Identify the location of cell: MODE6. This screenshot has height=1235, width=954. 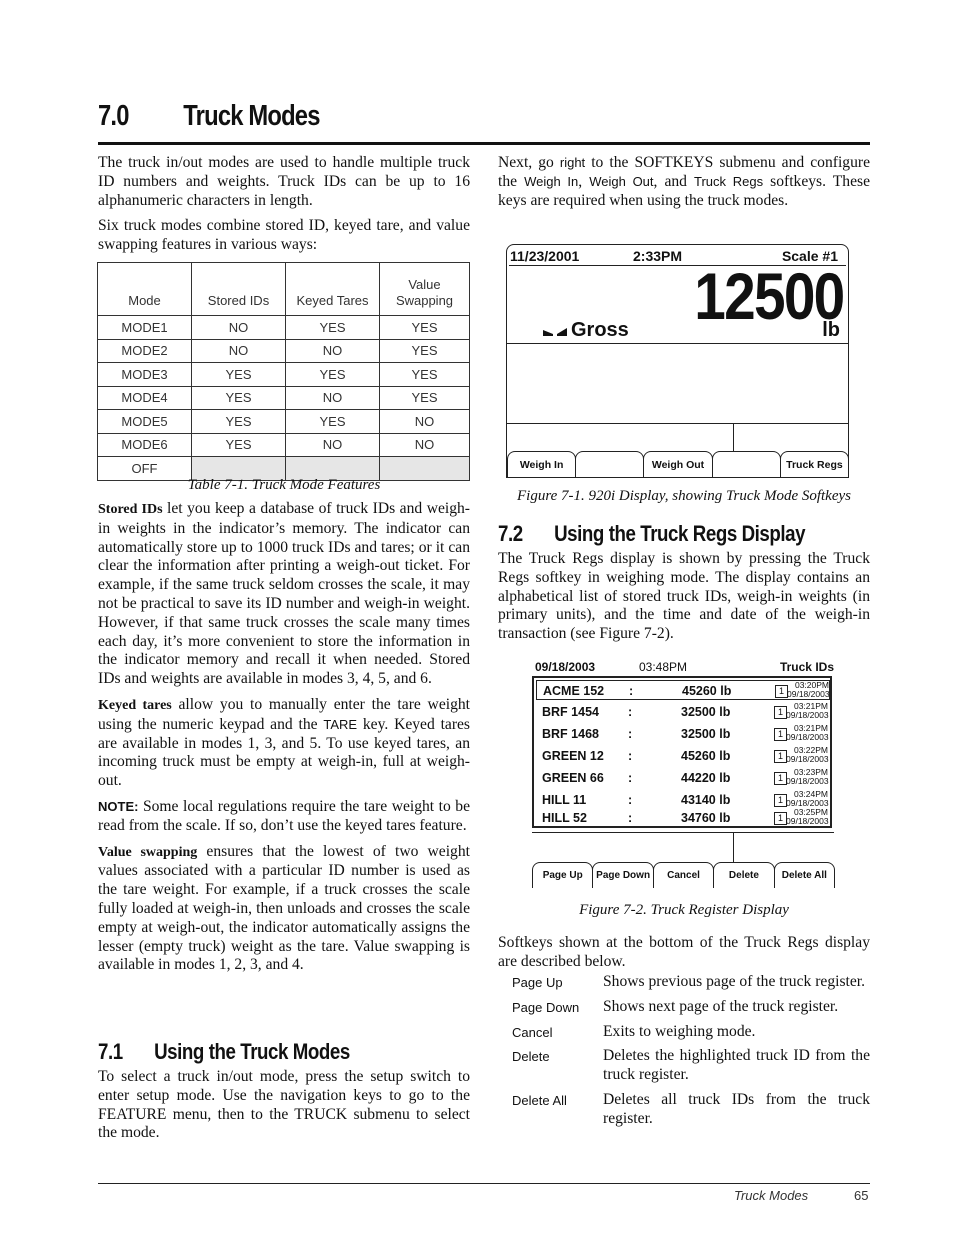
(144, 444).